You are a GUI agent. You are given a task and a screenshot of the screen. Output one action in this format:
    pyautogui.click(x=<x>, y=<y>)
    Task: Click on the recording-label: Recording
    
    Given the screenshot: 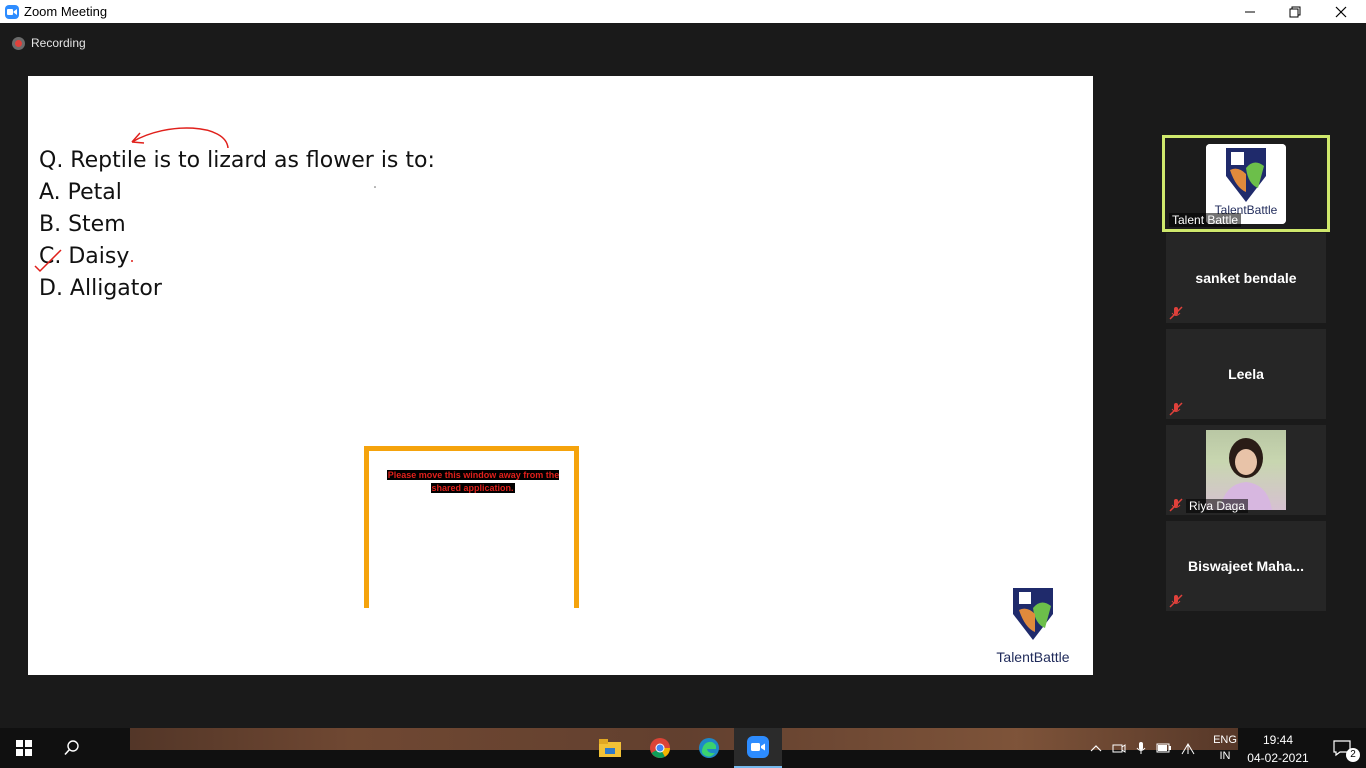 What is the action you would take?
    pyautogui.click(x=58, y=43)
    